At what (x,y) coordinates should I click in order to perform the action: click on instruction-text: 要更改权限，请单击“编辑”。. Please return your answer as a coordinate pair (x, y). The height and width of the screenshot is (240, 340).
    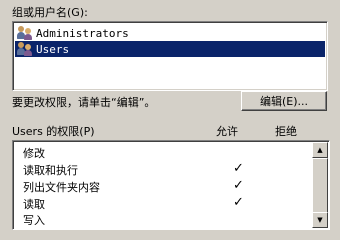
    Looking at the image, I should click on (84, 102).